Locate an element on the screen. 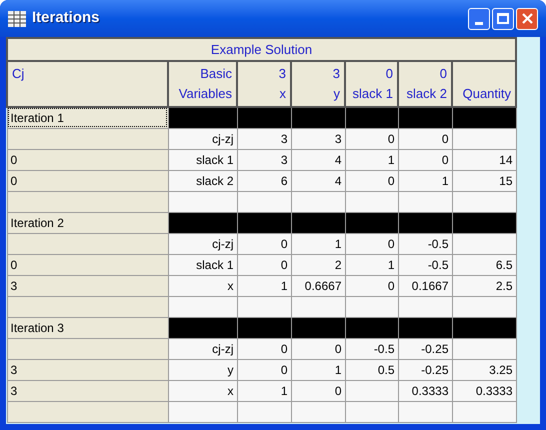 This screenshot has width=546, height=430. table-cell: 0.5 is located at coordinates (371, 369).